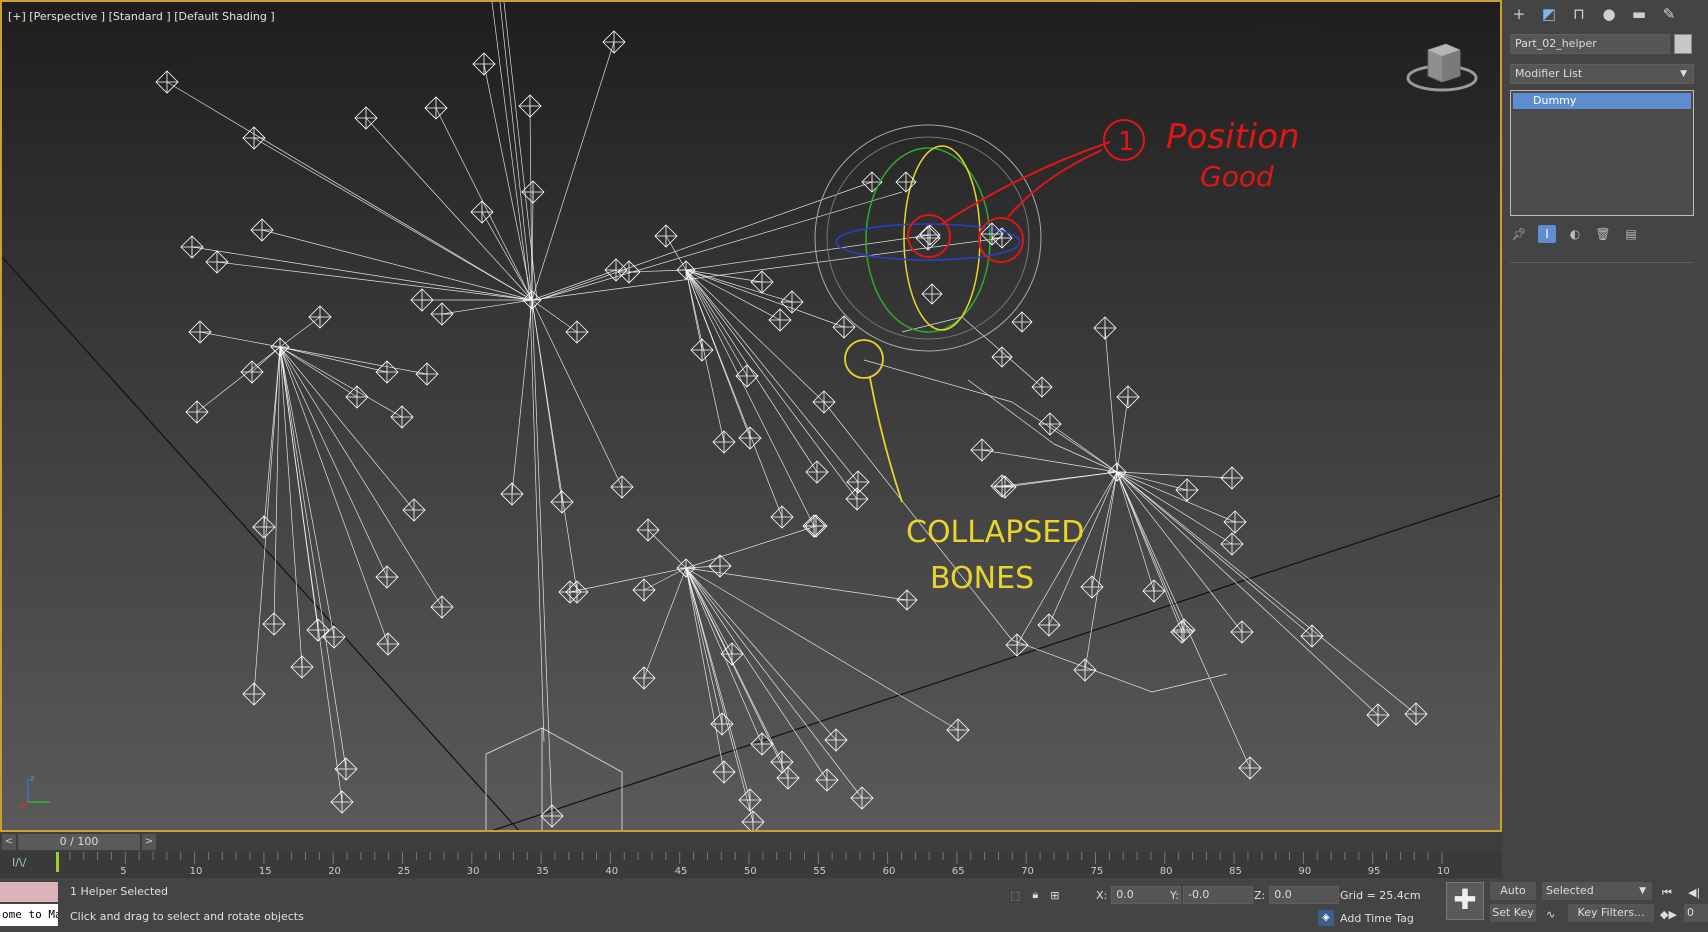 The width and height of the screenshot is (1708, 932). I want to click on time-slider: < 0 / 100 >, so click(751, 842).